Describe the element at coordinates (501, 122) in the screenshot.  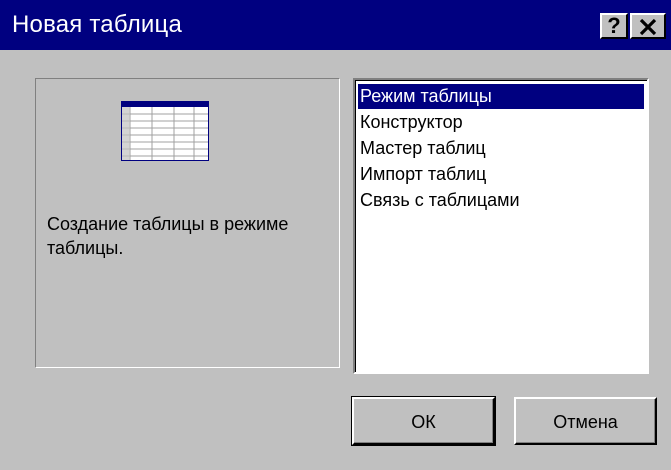
I see `list-item-design-view: Конструктор` at that location.